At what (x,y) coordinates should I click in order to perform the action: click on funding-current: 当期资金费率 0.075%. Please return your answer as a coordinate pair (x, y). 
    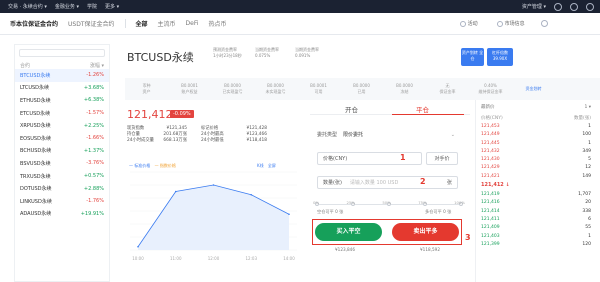
    Looking at the image, I should click on (267, 53).